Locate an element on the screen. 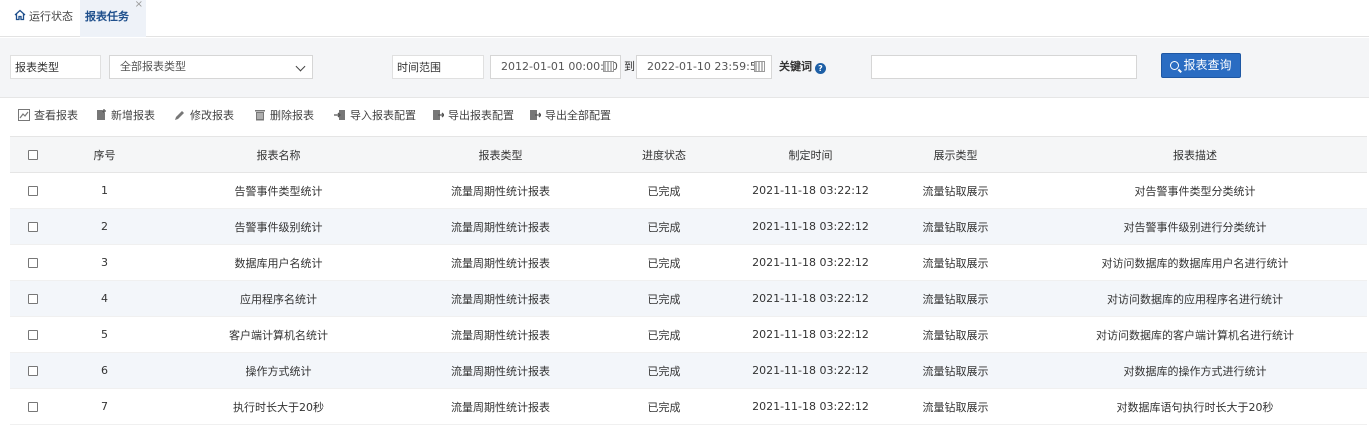 The image size is (1369, 435). column-header: 序号 is located at coordinates (104, 154).